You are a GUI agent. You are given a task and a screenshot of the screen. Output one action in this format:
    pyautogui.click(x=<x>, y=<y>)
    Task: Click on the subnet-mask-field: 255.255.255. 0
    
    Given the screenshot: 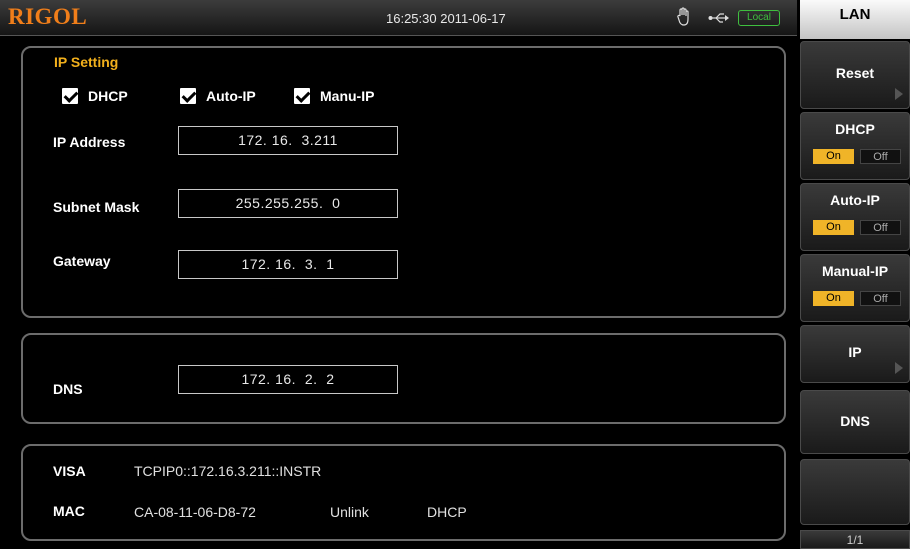 What is the action you would take?
    pyautogui.click(x=288, y=203)
    